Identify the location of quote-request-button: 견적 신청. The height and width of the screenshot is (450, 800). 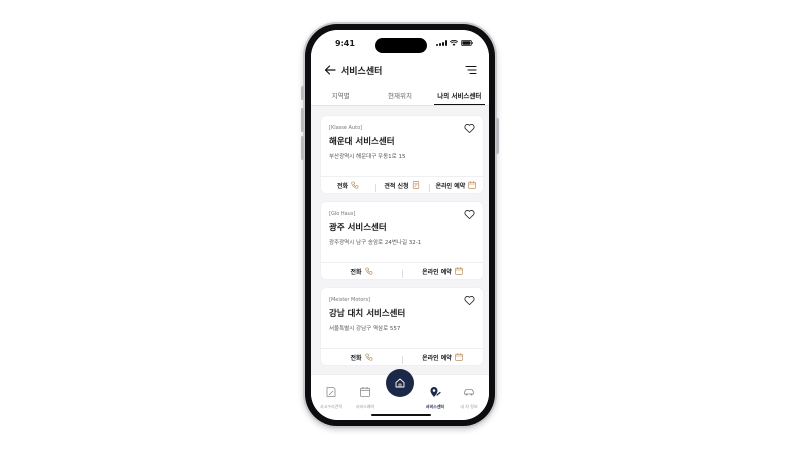
(402, 186).